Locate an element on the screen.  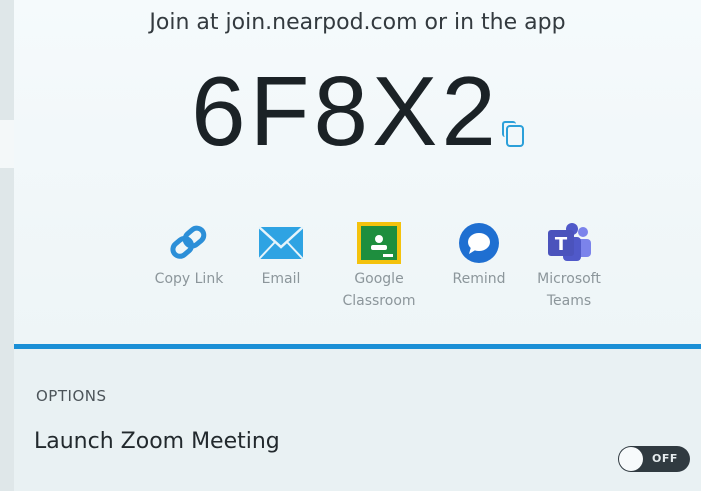
share-remind-button: Remind is located at coordinates (479, 254).